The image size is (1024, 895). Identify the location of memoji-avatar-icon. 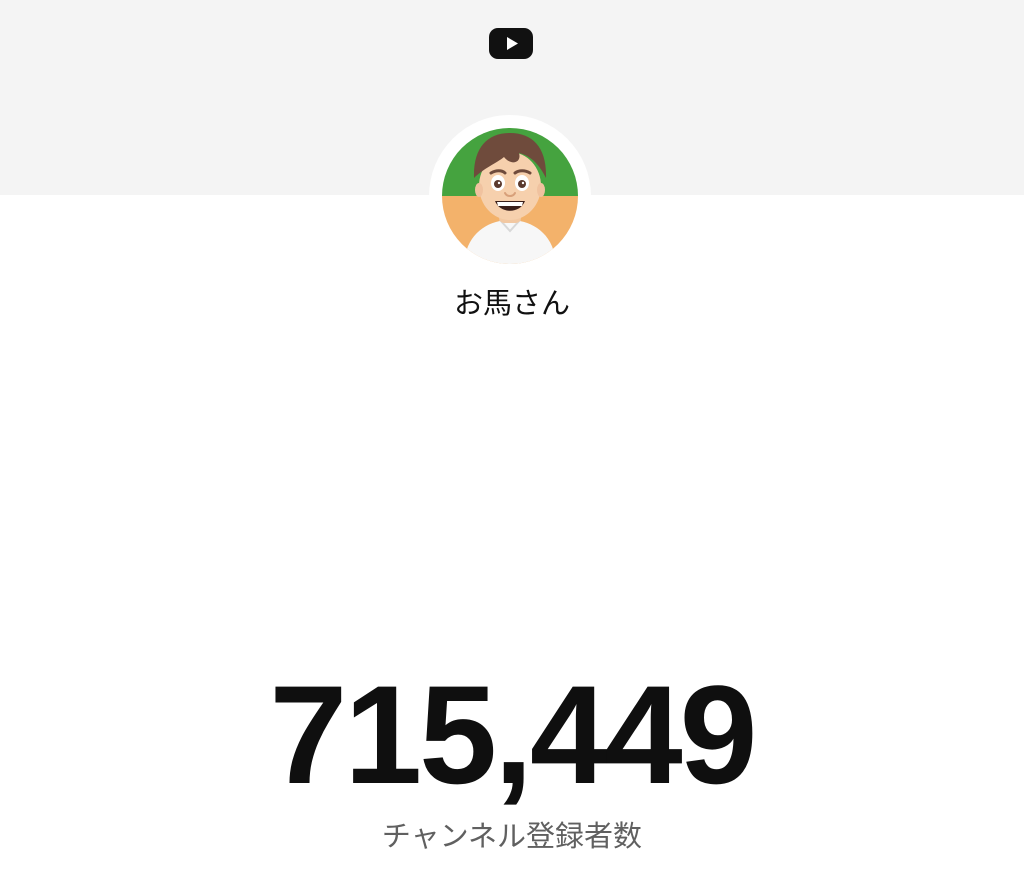
(510, 196).